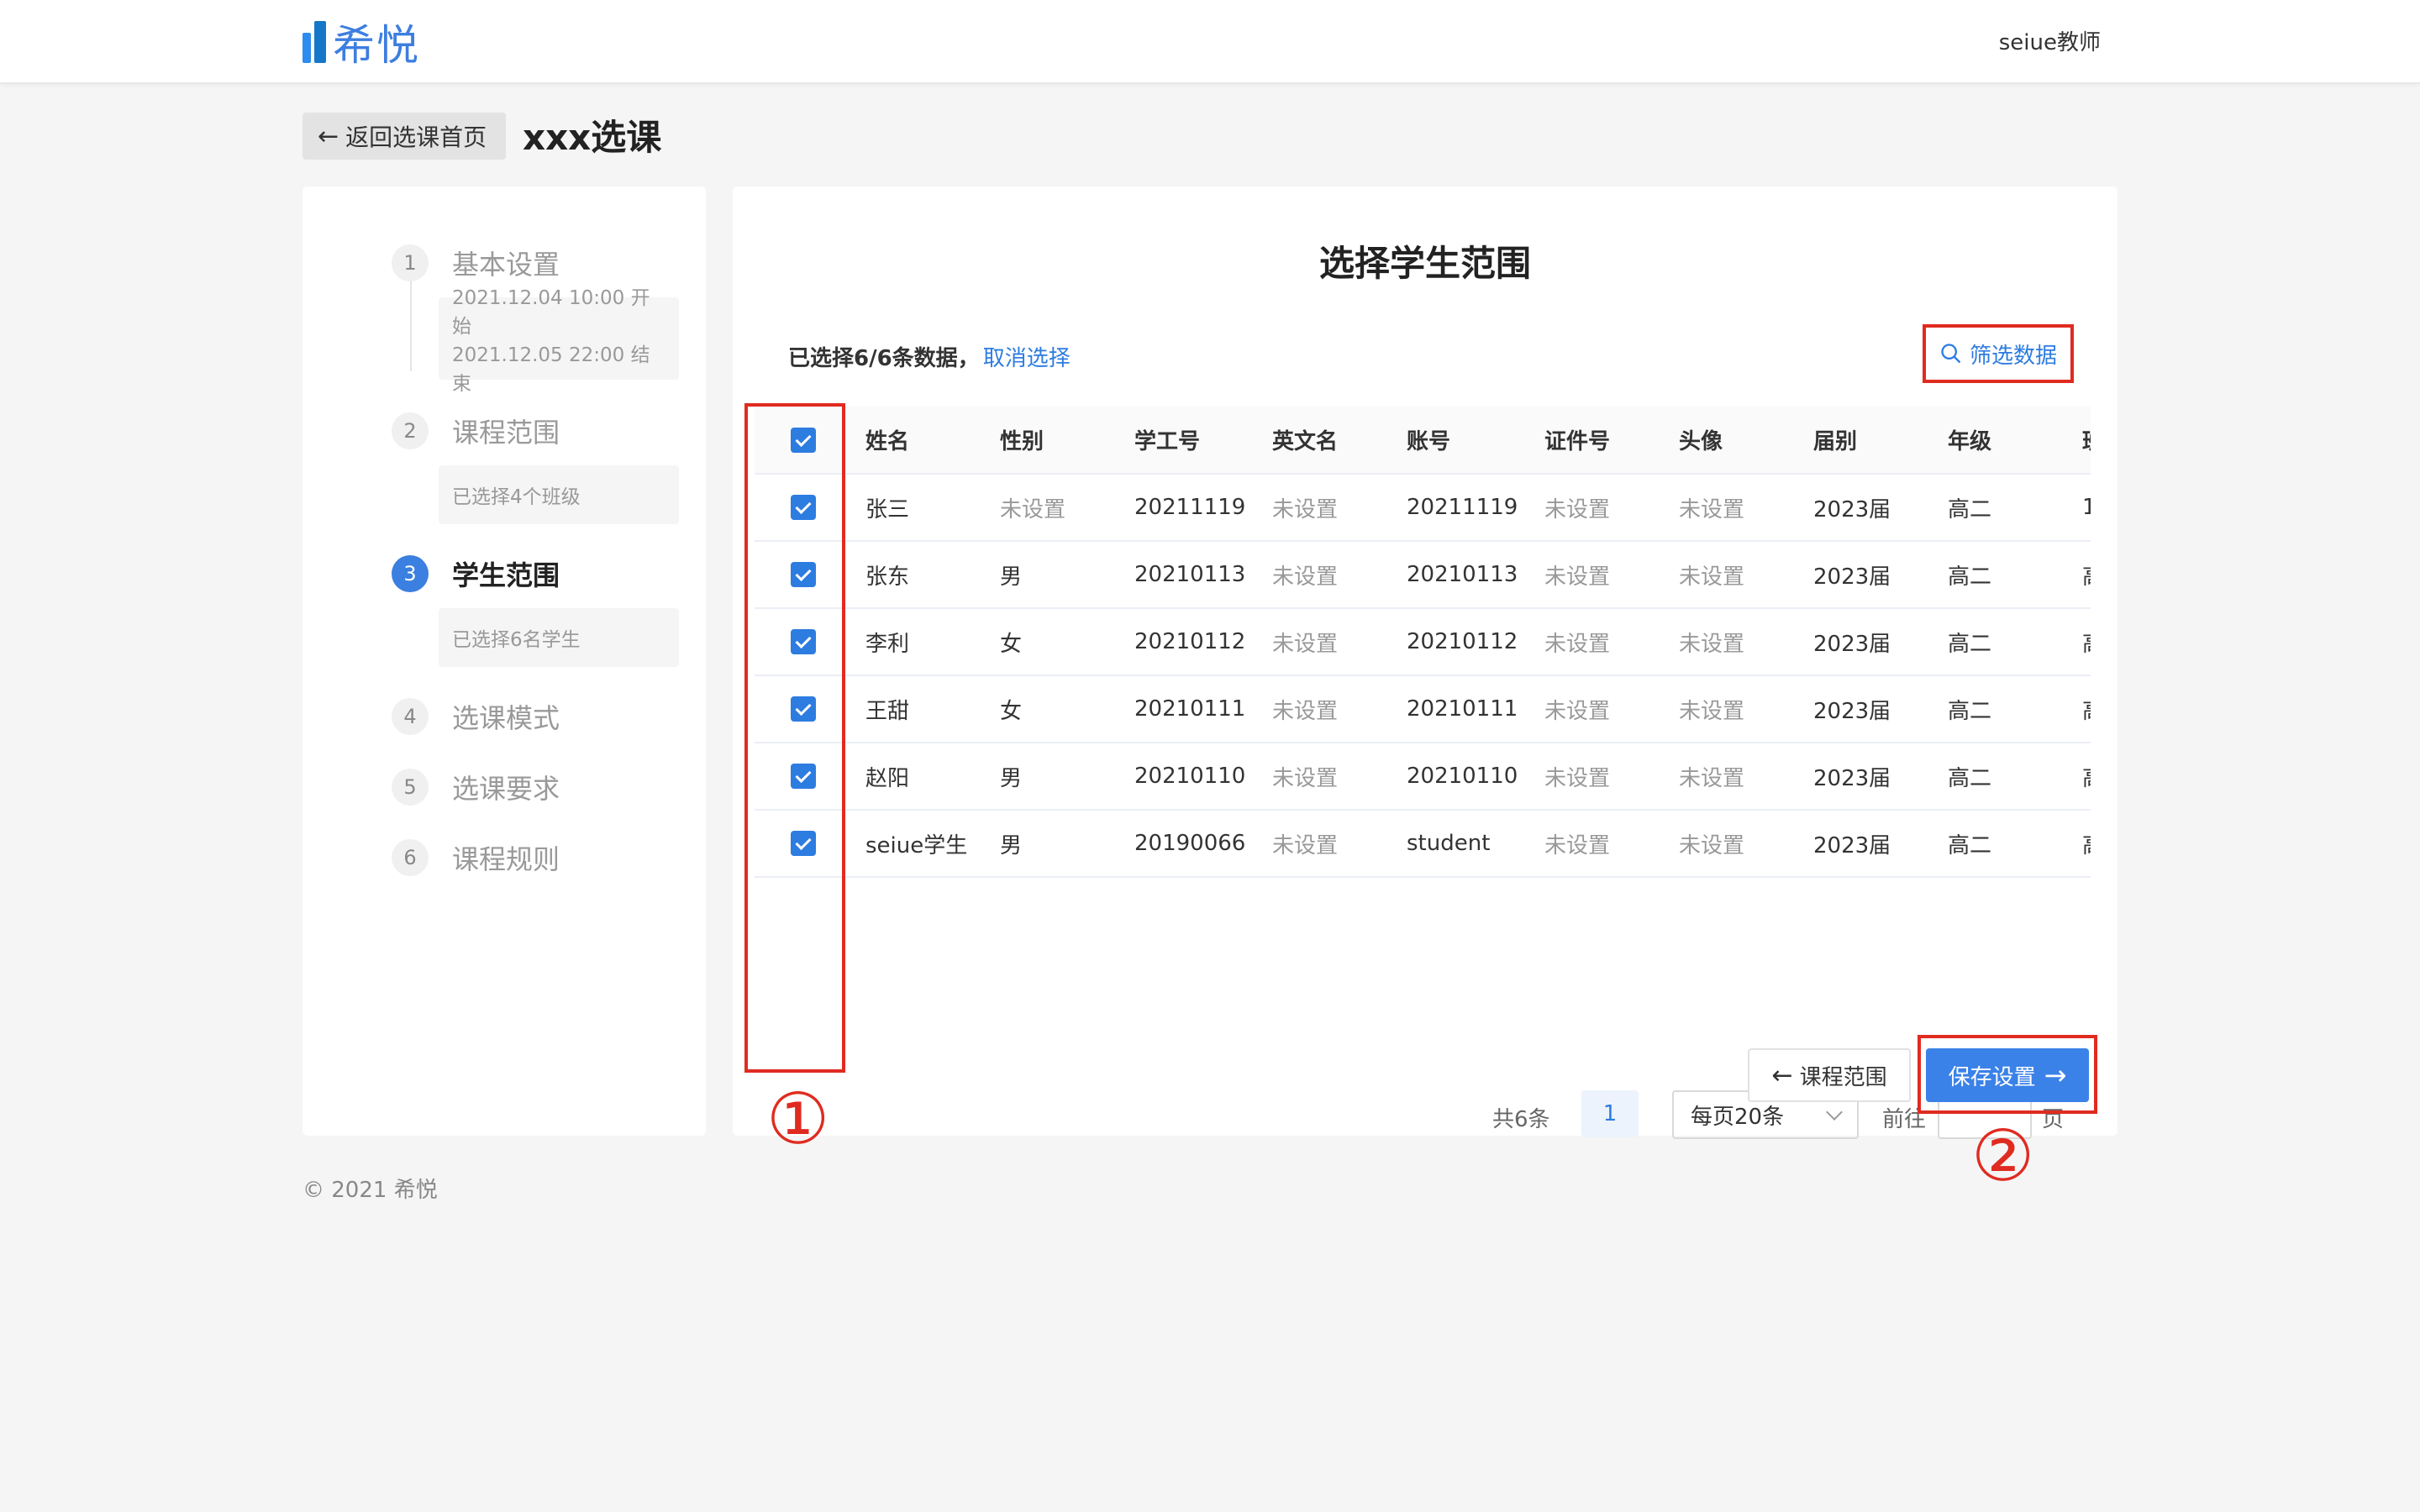  What do you see at coordinates (476, 787) in the screenshot?
I see `step-selection-requirements: 5 选课要求` at bounding box center [476, 787].